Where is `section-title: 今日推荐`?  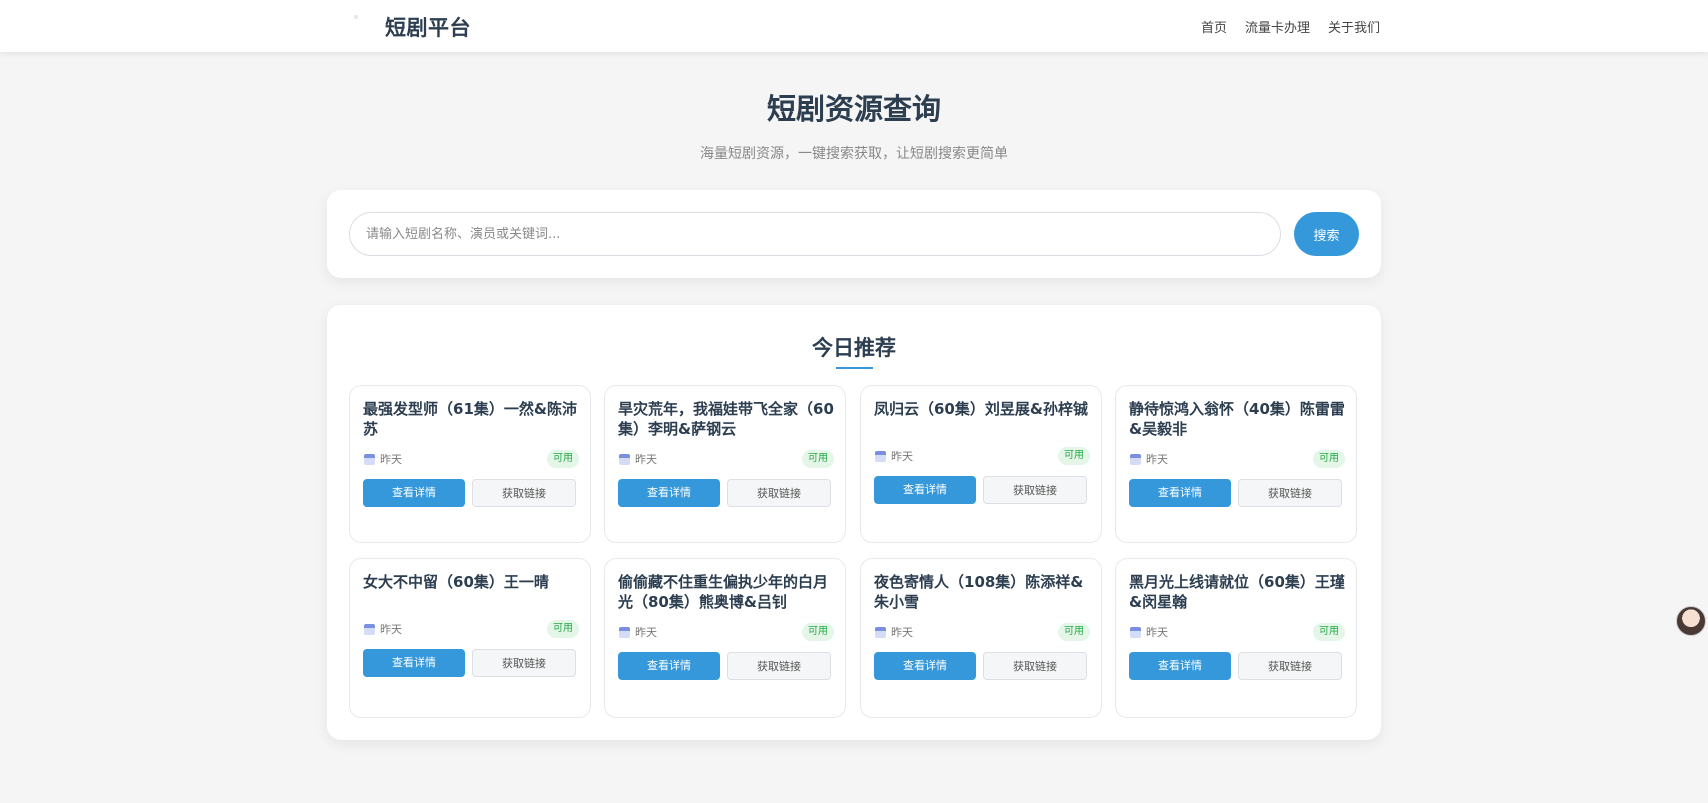 section-title: 今日推荐 is located at coordinates (854, 348).